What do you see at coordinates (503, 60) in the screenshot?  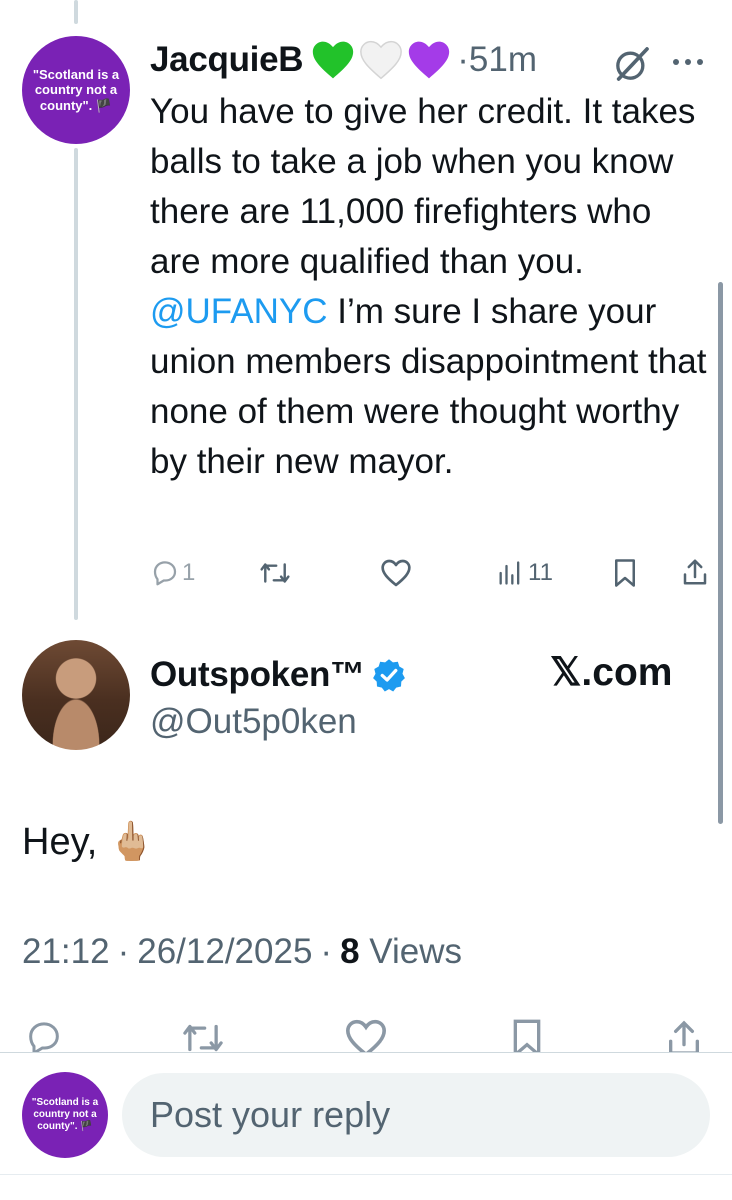 I see `time-ago: 51m` at bounding box center [503, 60].